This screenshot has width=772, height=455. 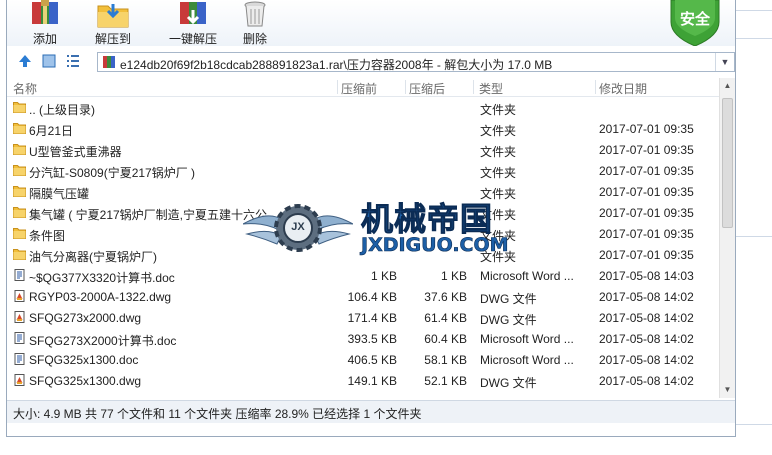 What do you see at coordinates (254, 39) in the screenshot?
I see `delete-button-label: 删除` at bounding box center [254, 39].